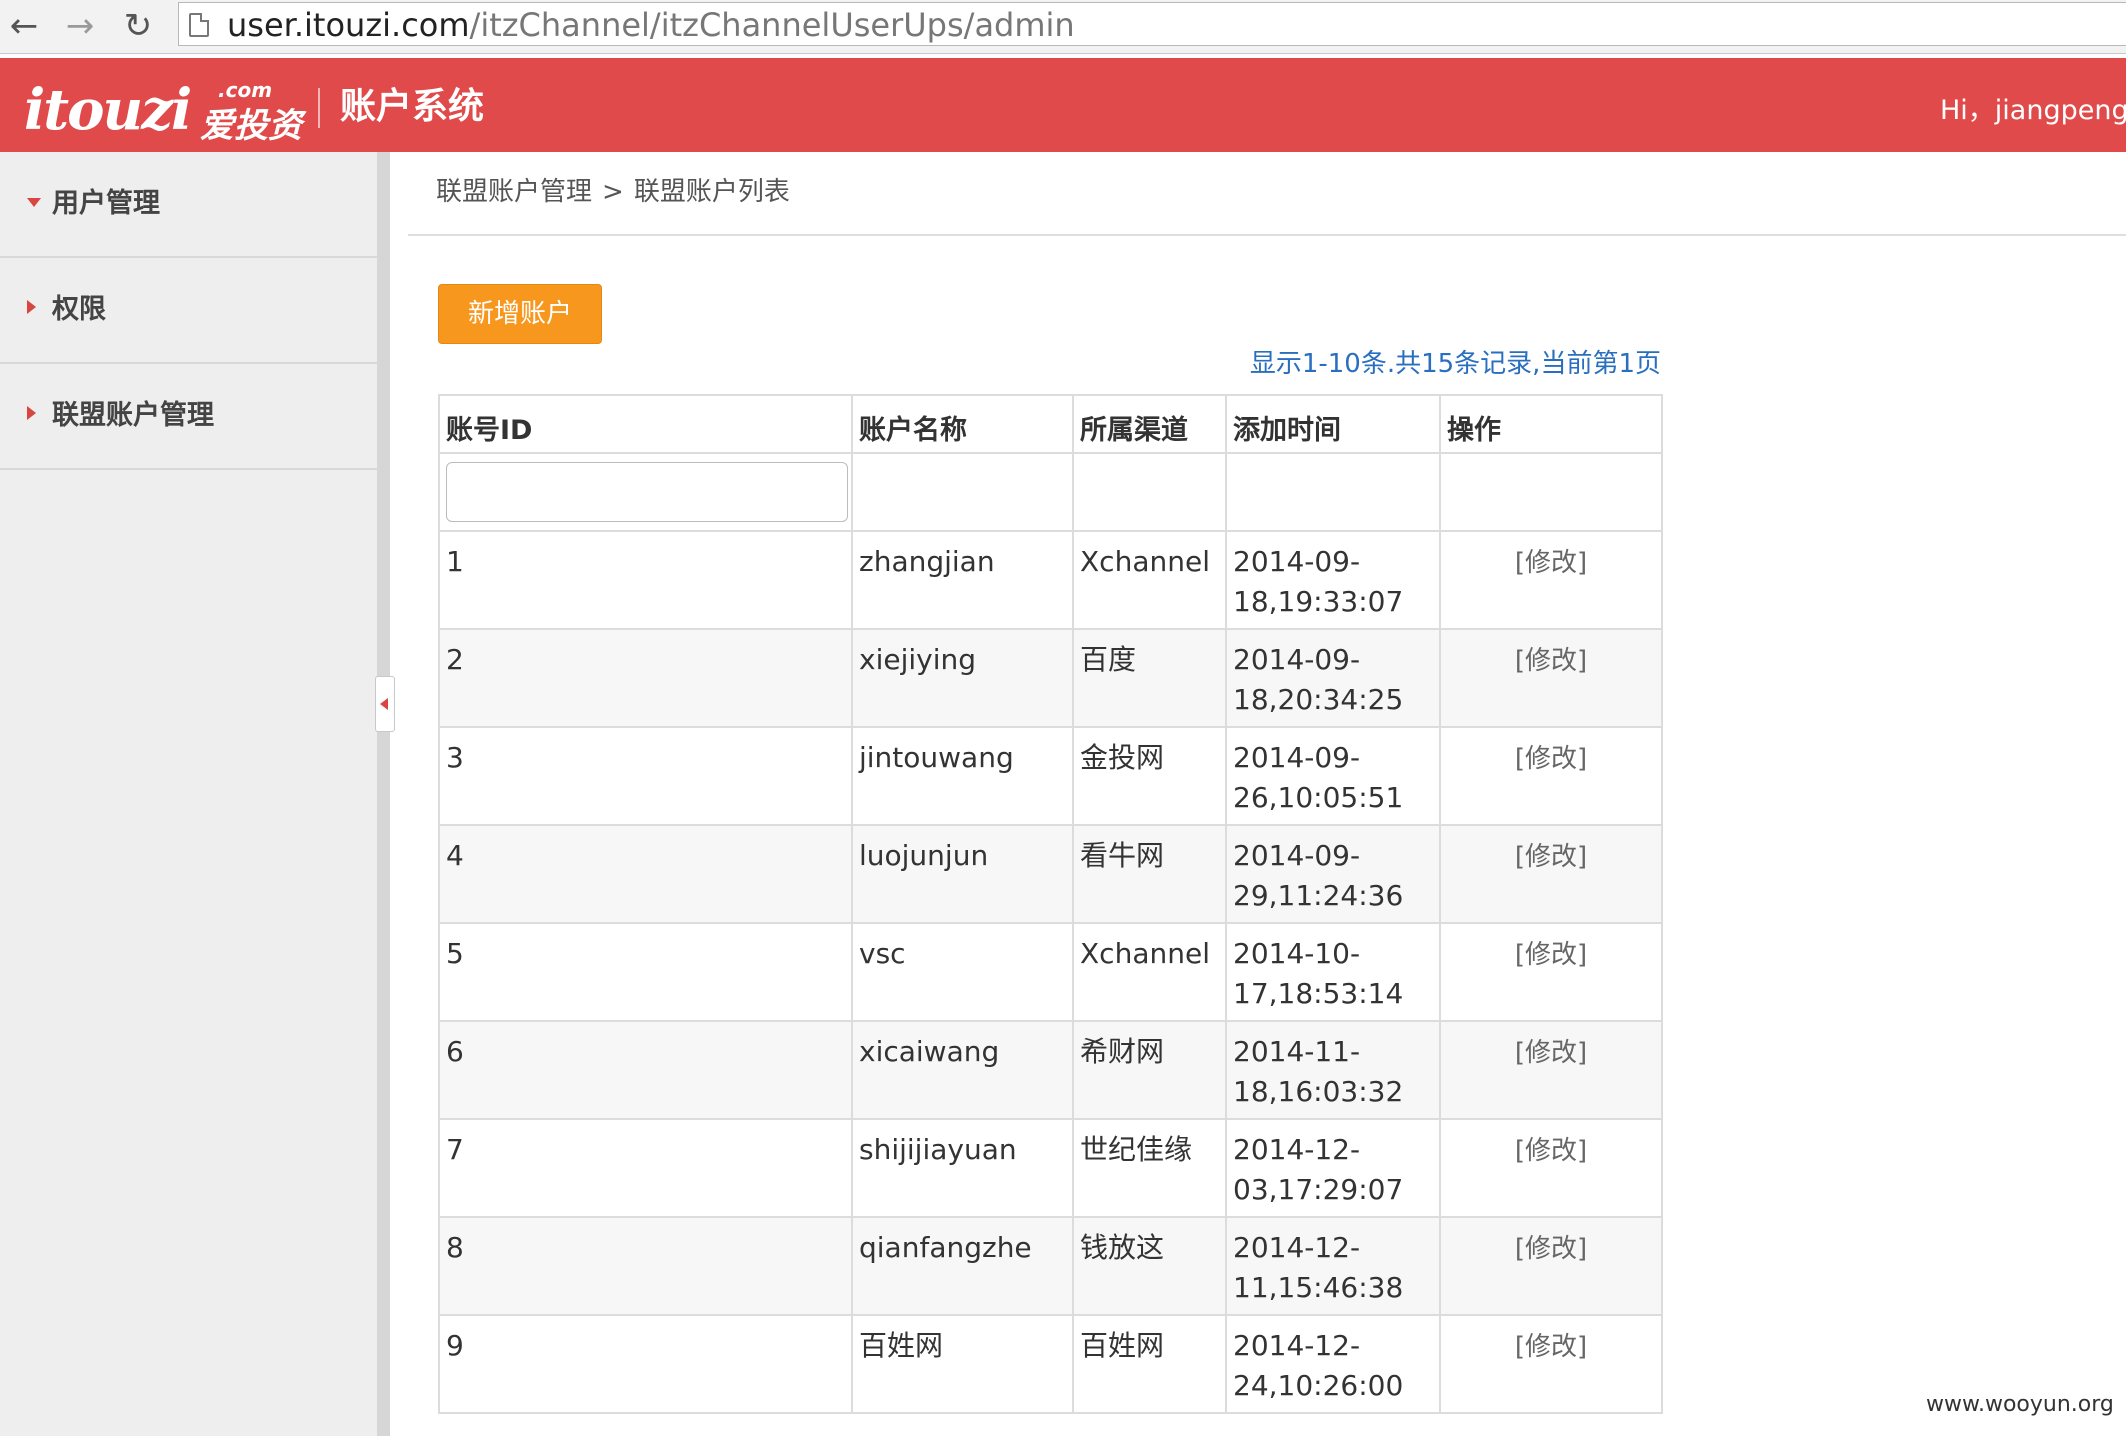 This screenshot has height=1436, width=2126. What do you see at coordinates (1149, 874) in the screenshot?
I see `cell-channel: 看牛网` at bounding box center [1149, 874].